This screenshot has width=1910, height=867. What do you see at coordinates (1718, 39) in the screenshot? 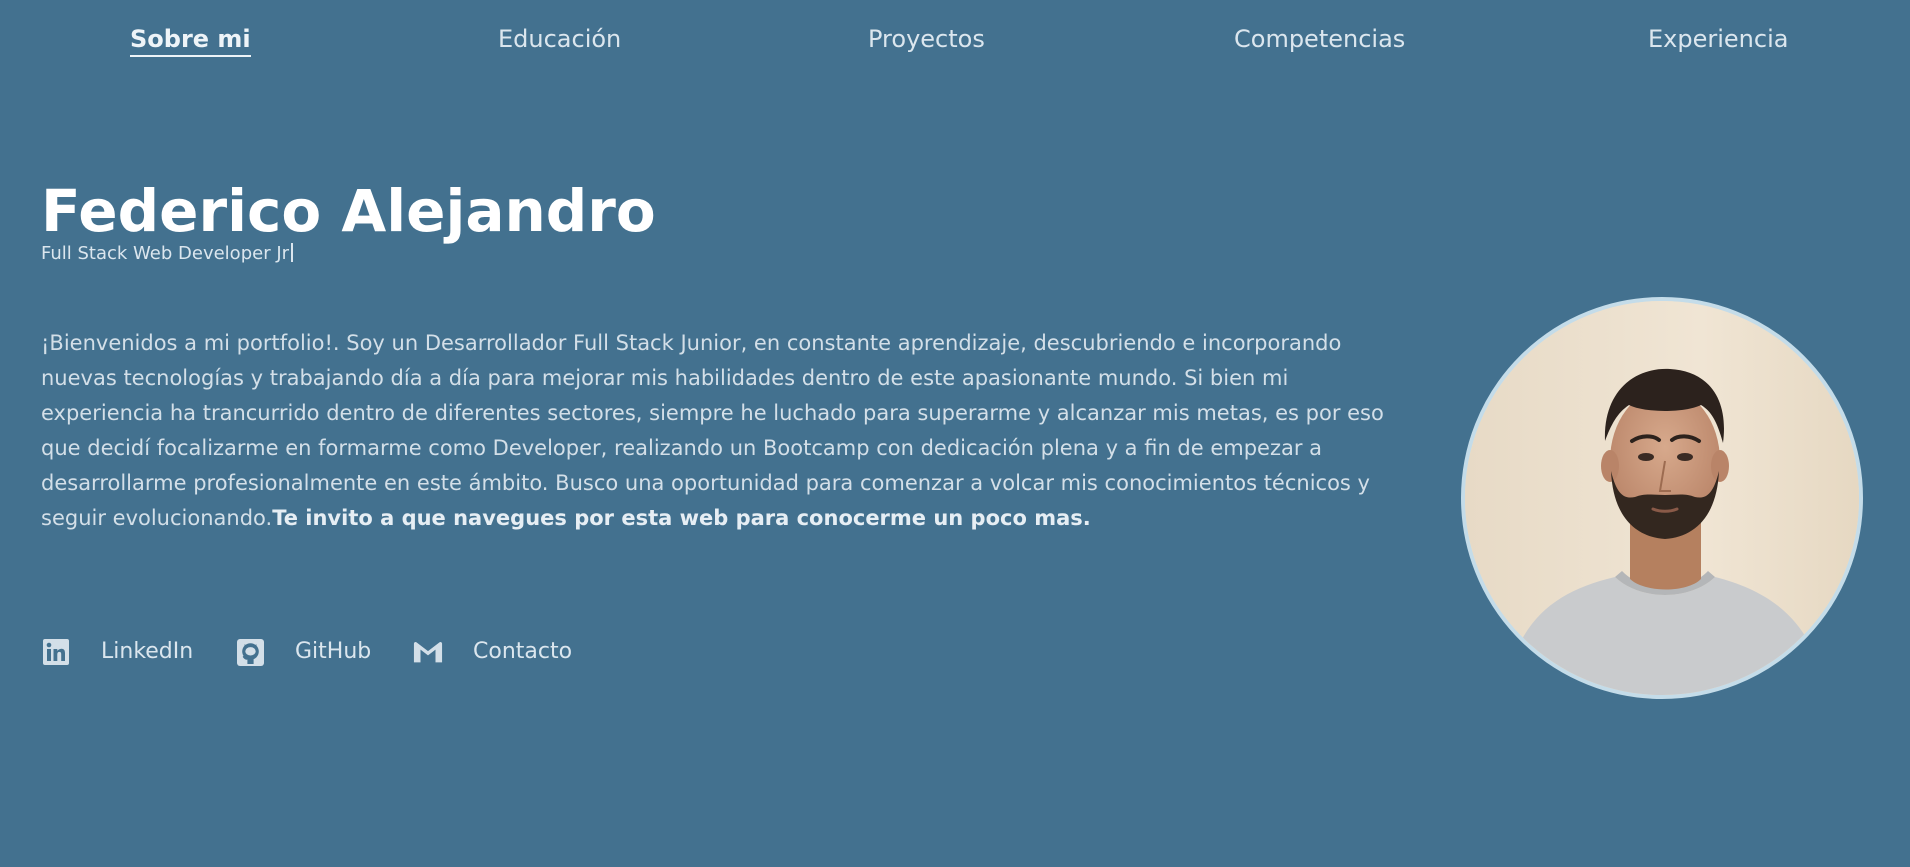
I see `nav-link-experiencia: Experiencia` at bounding box center [1718, 39].